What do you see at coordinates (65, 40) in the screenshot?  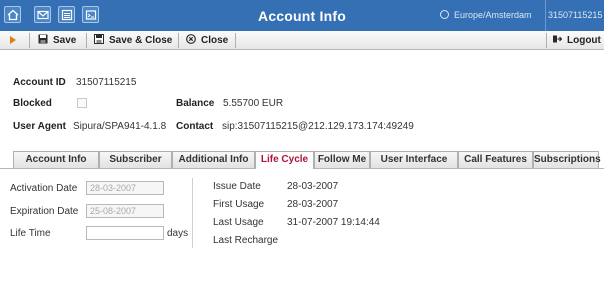 I see `save-label: Save` at bounding box center [65, 40].